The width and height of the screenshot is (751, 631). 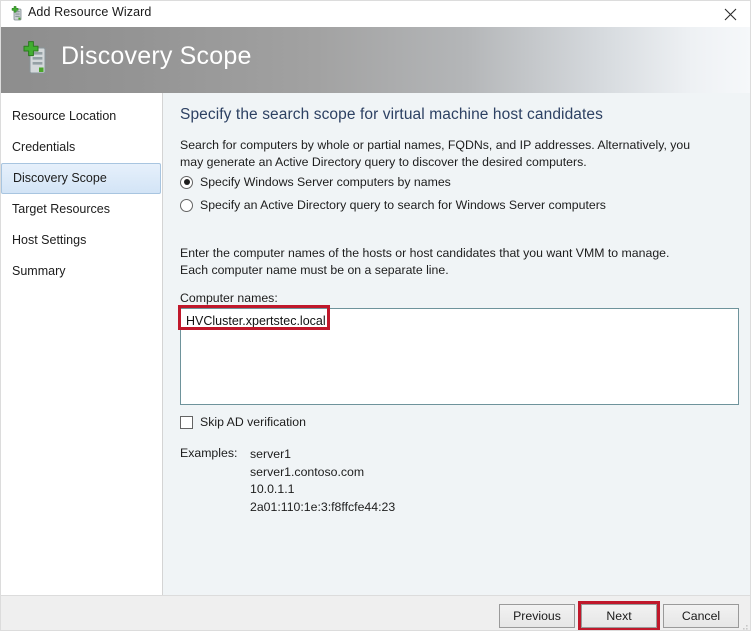 I want to click on sidebar-item-summary: Summary, so click(x=81, y=271).